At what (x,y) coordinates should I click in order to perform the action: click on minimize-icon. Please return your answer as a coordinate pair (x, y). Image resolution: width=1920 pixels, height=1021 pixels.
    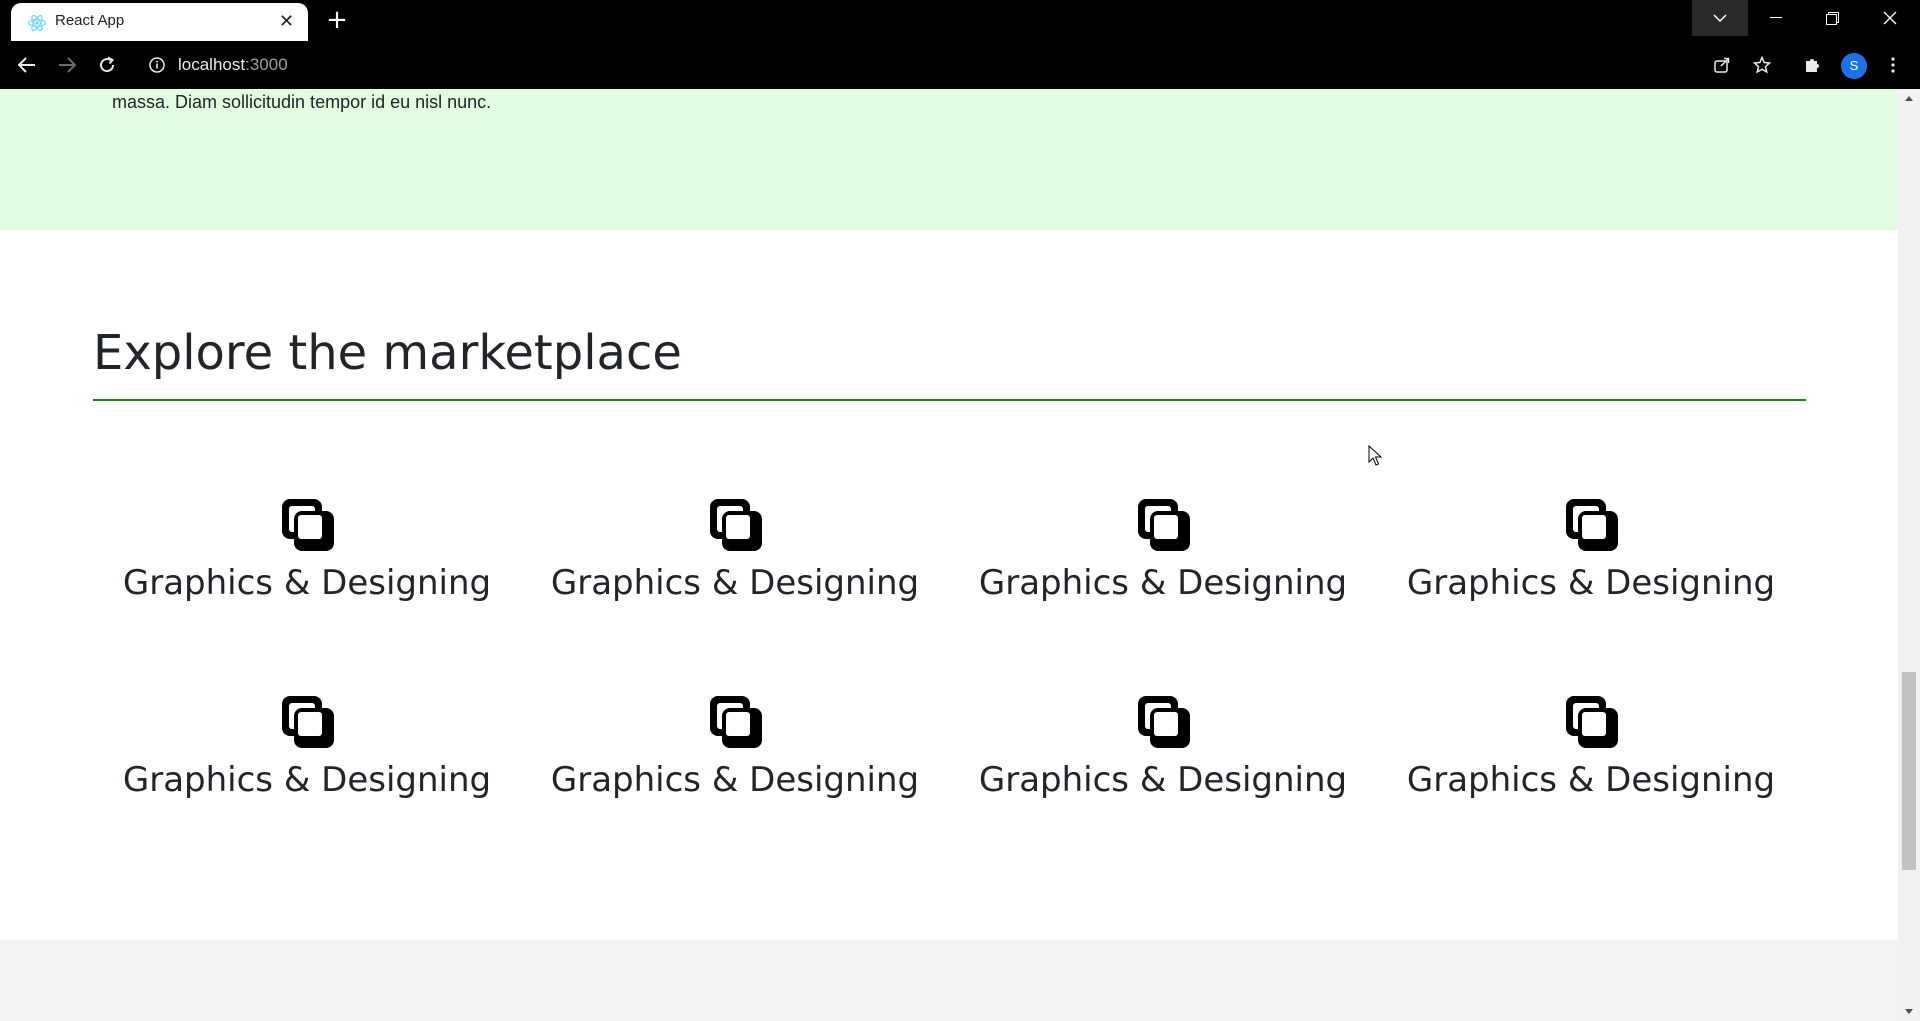
    Looking at the image, I should click on (1776, 18).